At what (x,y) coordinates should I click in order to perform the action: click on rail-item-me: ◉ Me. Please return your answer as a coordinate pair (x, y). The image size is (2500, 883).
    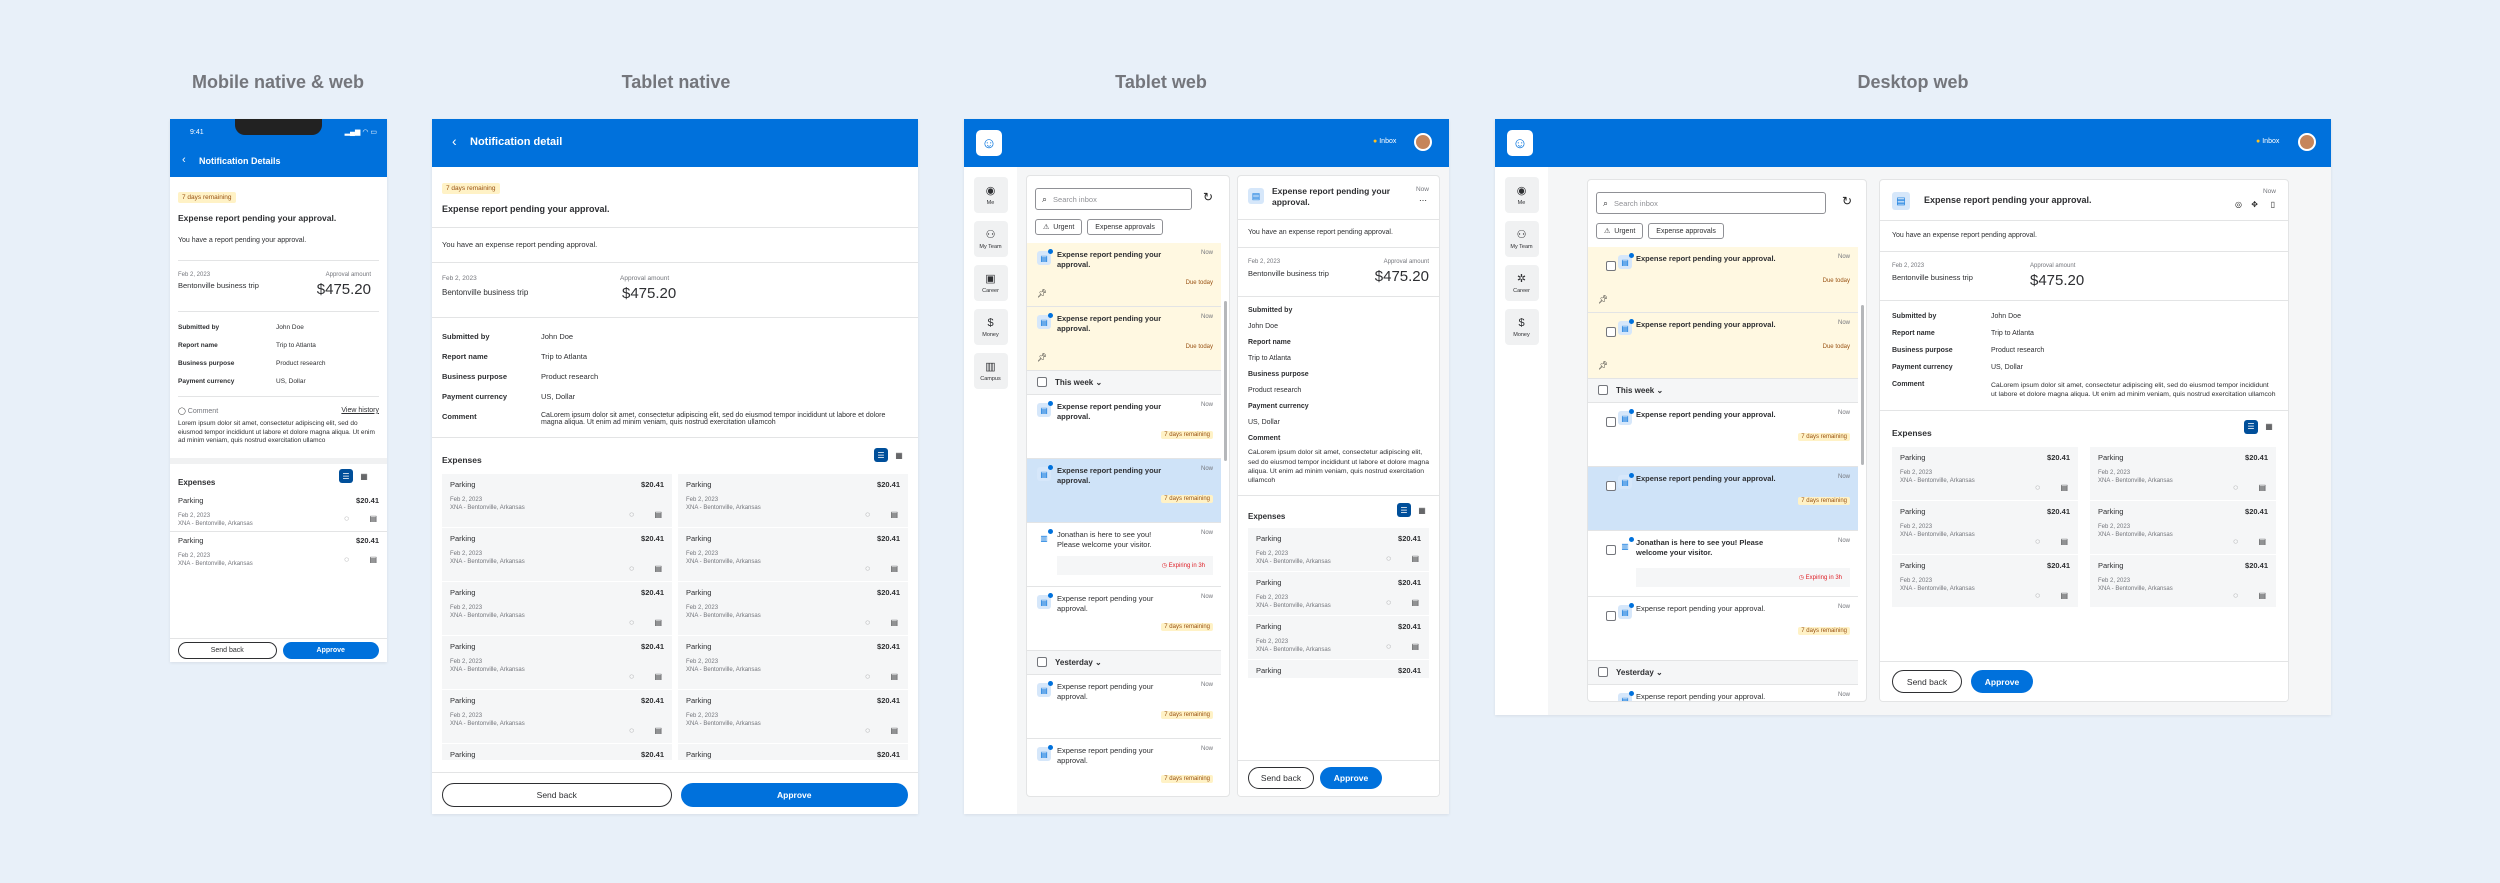
    Looking at the image, I should click on (990, 195).